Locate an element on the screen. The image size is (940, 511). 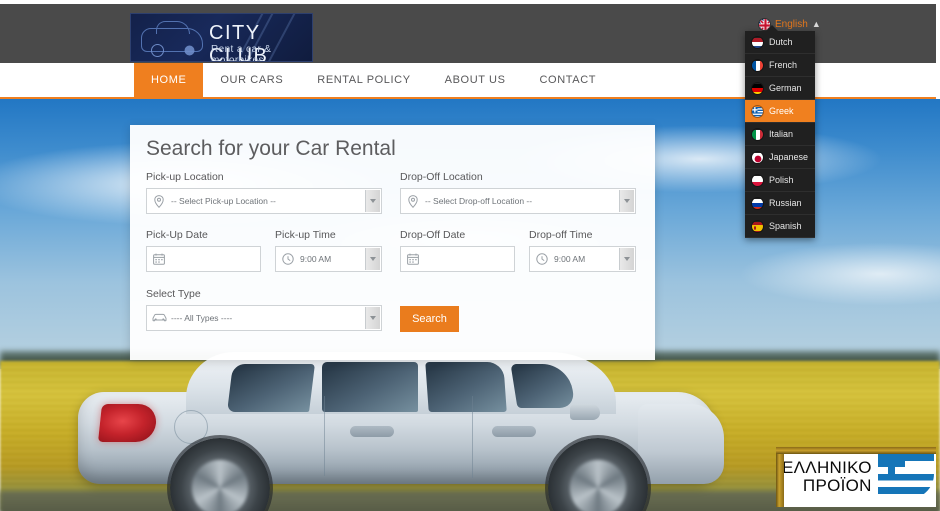
language-option-label: Polish is located at coordinates (781, 180).